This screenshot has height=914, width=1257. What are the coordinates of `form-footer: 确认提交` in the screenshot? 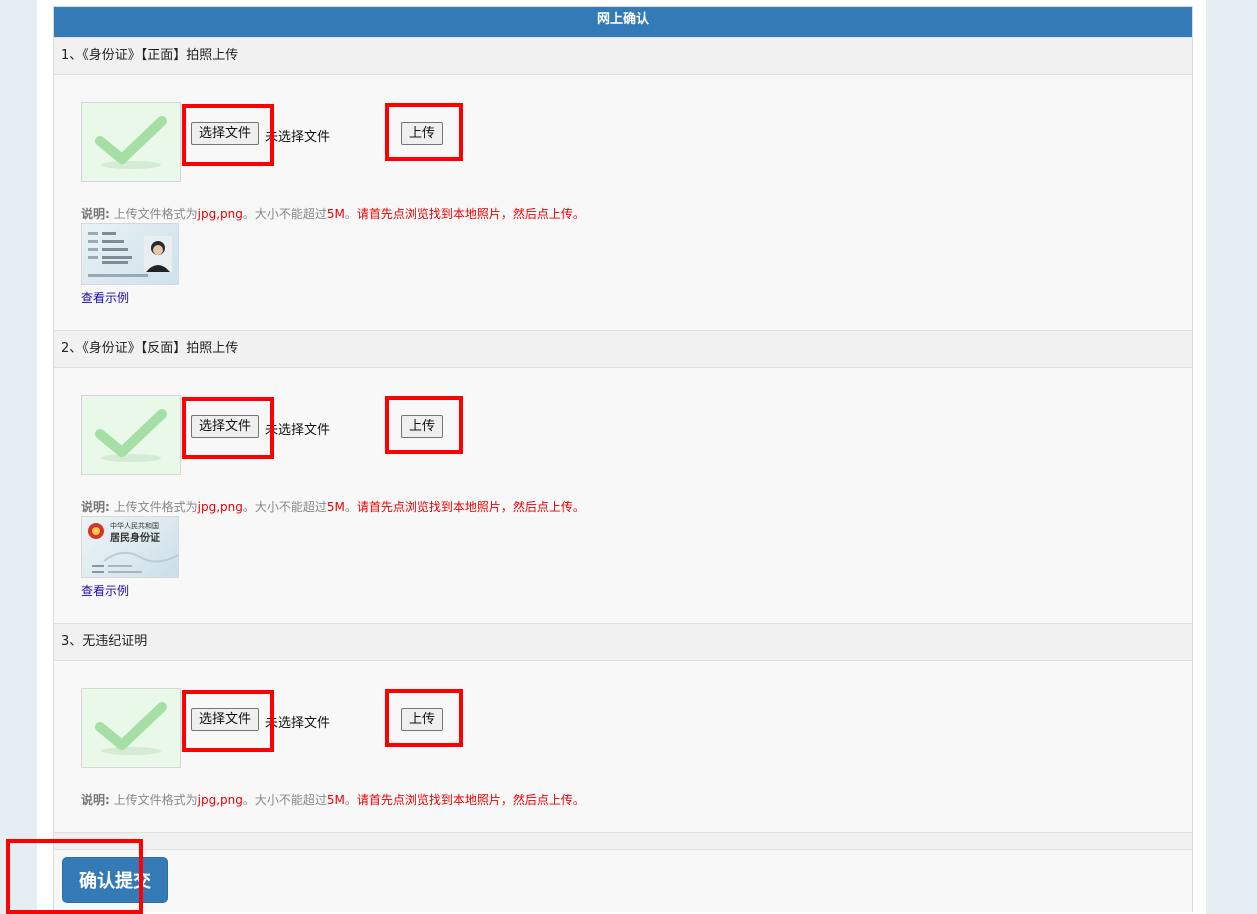 It's located at (623, 881).